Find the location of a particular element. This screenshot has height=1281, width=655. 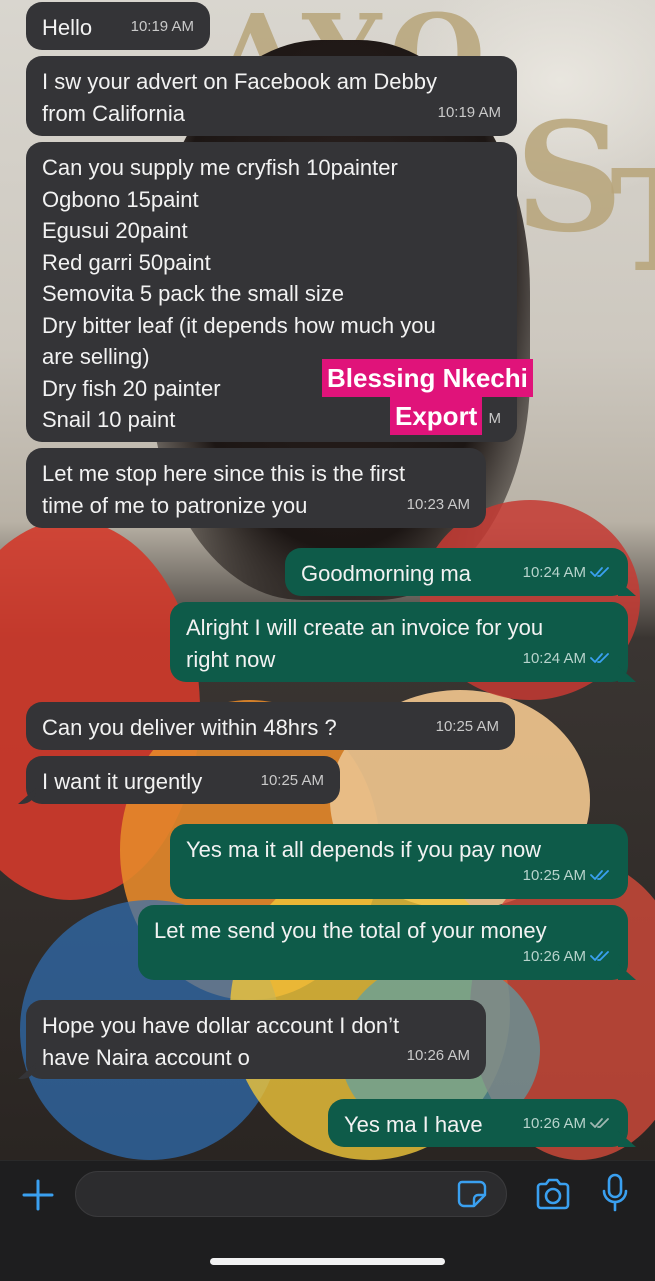

incoming-message: I want it urgently 10:25 AM is located at coordinates (183, 780).